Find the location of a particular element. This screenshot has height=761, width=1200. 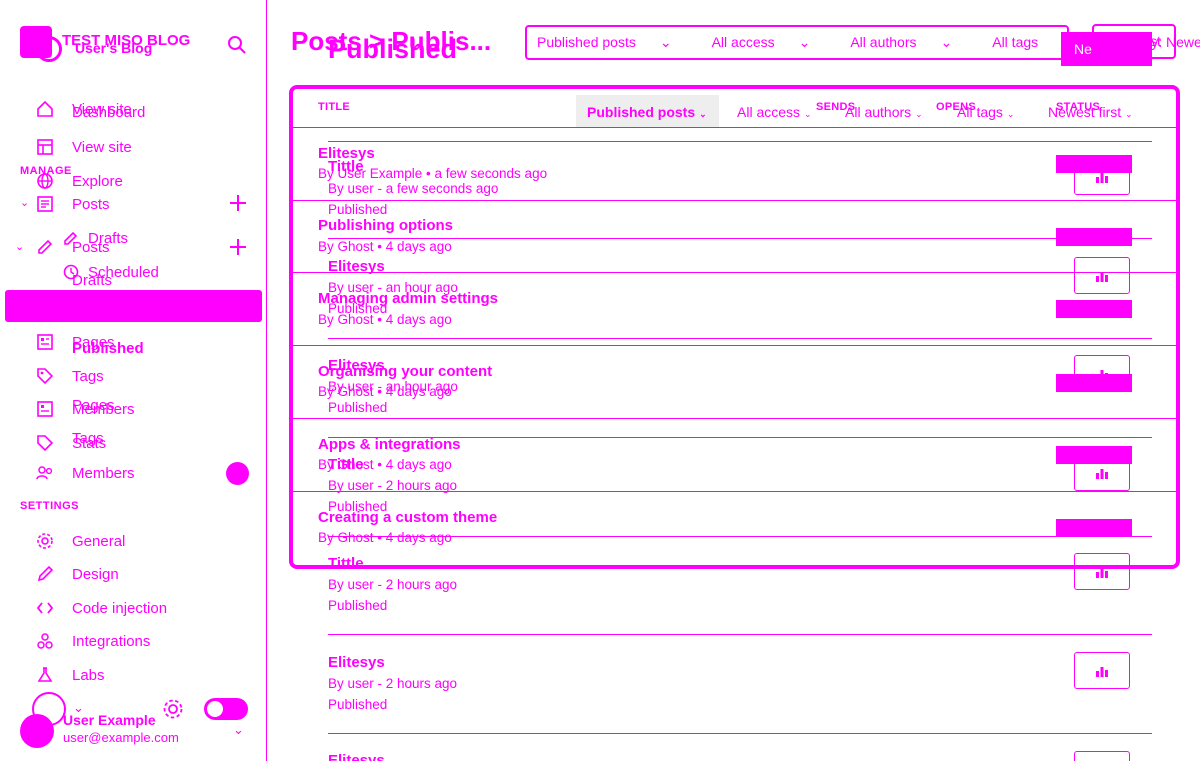

nav-labs-label: Labs is located at coordinates (88, 675).